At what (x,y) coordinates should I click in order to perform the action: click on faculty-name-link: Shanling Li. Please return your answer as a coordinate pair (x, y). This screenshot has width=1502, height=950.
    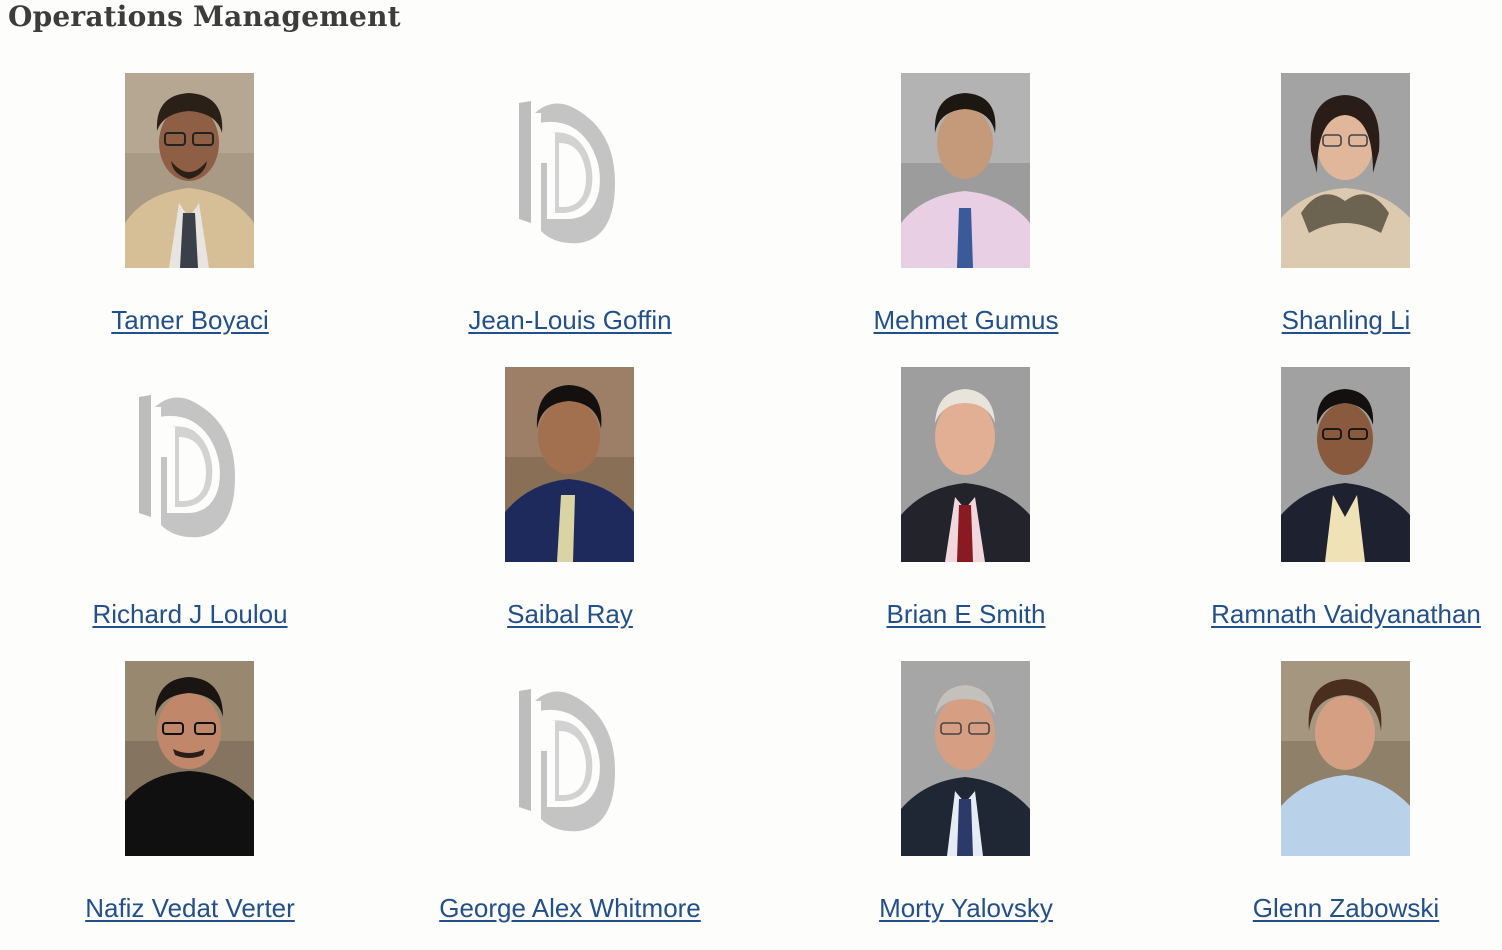
    Looking at the image, I should click on (1329, 320).